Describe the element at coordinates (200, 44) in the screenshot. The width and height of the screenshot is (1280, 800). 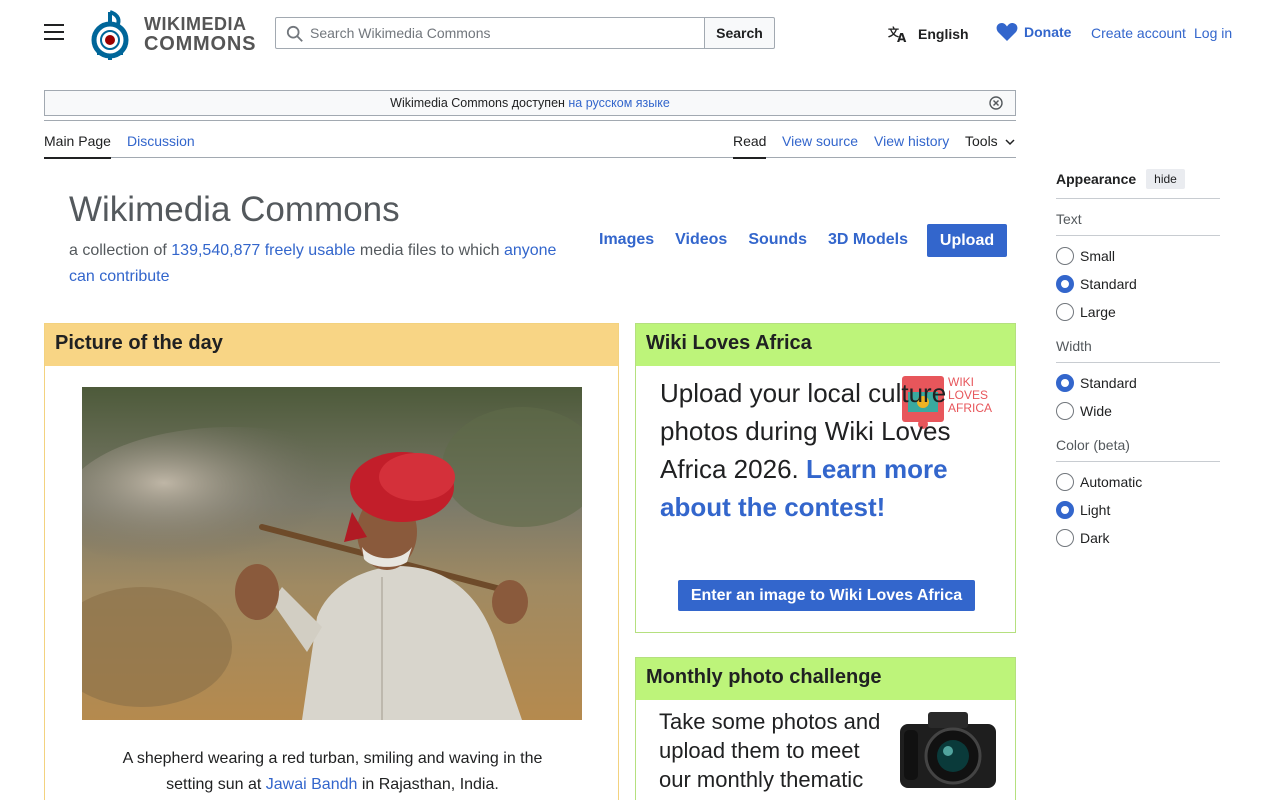
I see `logo-line2: COMMONS` at that location.